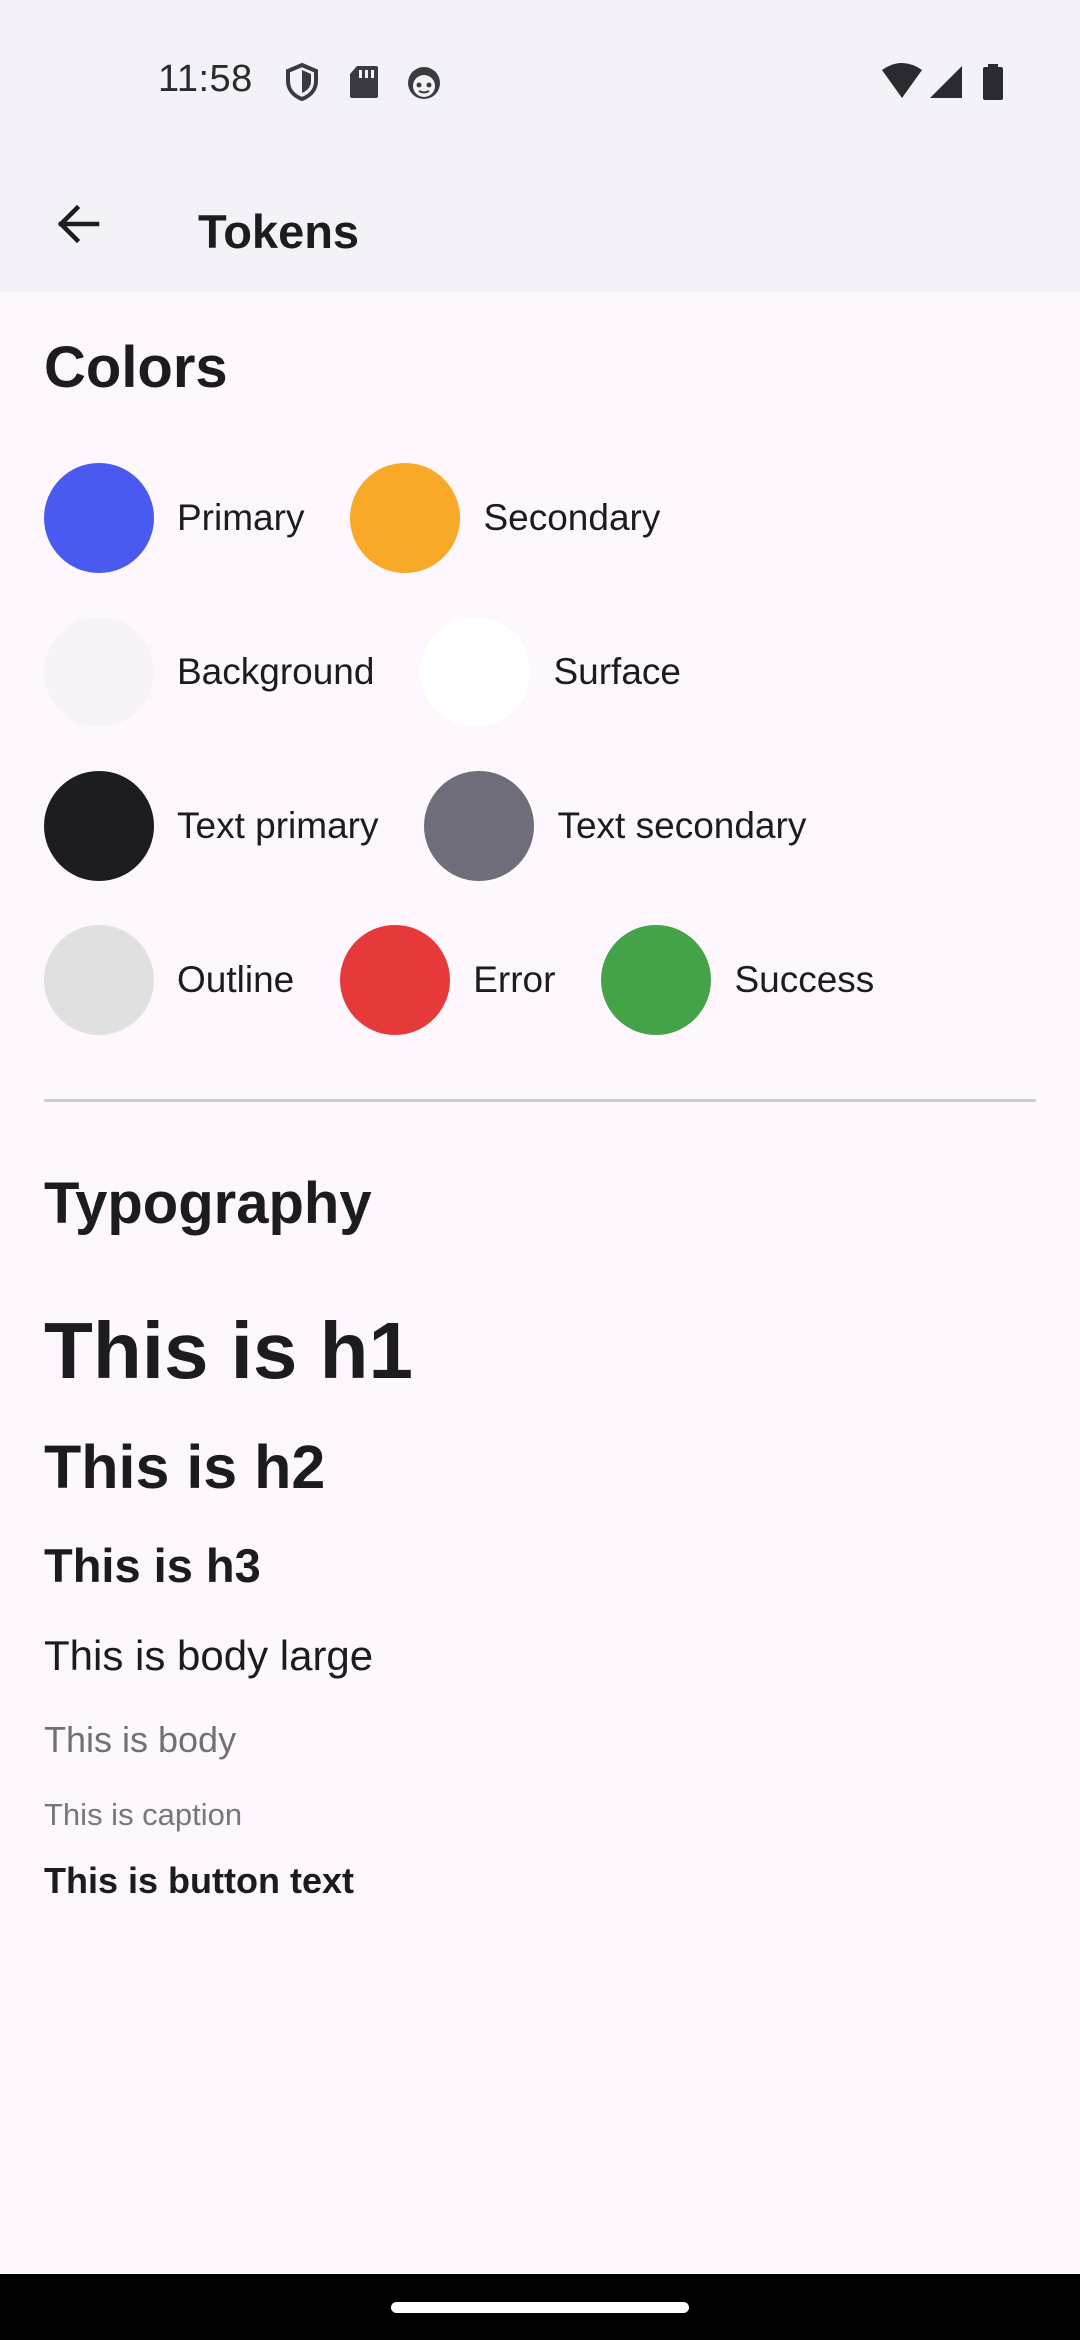  Describe the element at coordinates (902, 82) in the screenshot. I see `wifi-icon` at that location.